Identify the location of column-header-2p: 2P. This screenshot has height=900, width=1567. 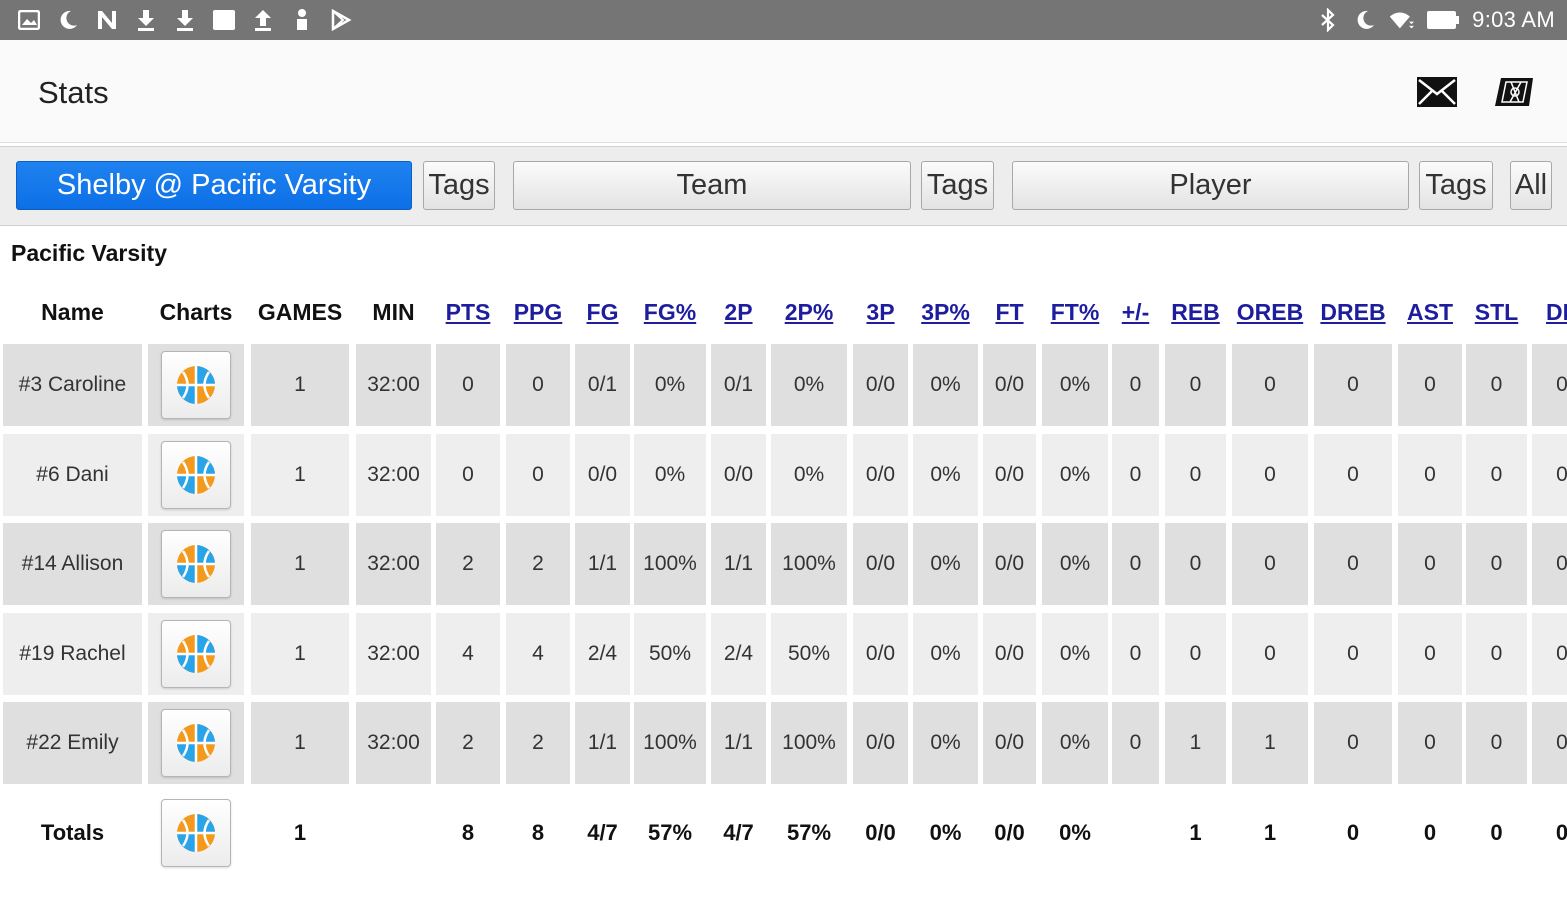
(738, 312).